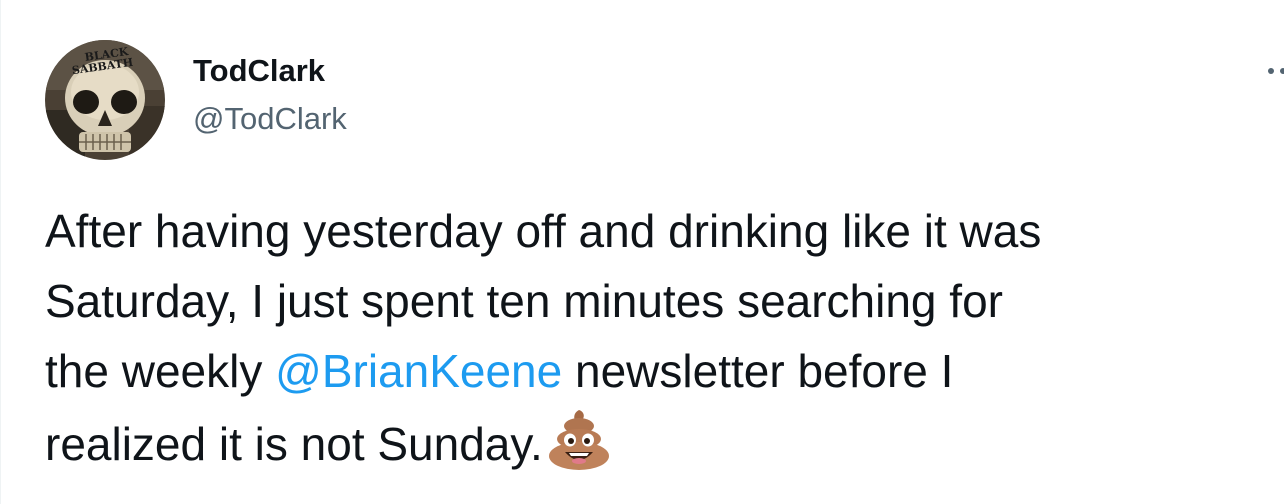 This screenshot has height=504, width=1284. I want to click on author-info: TodClark @TodClark, so click(270, 95).